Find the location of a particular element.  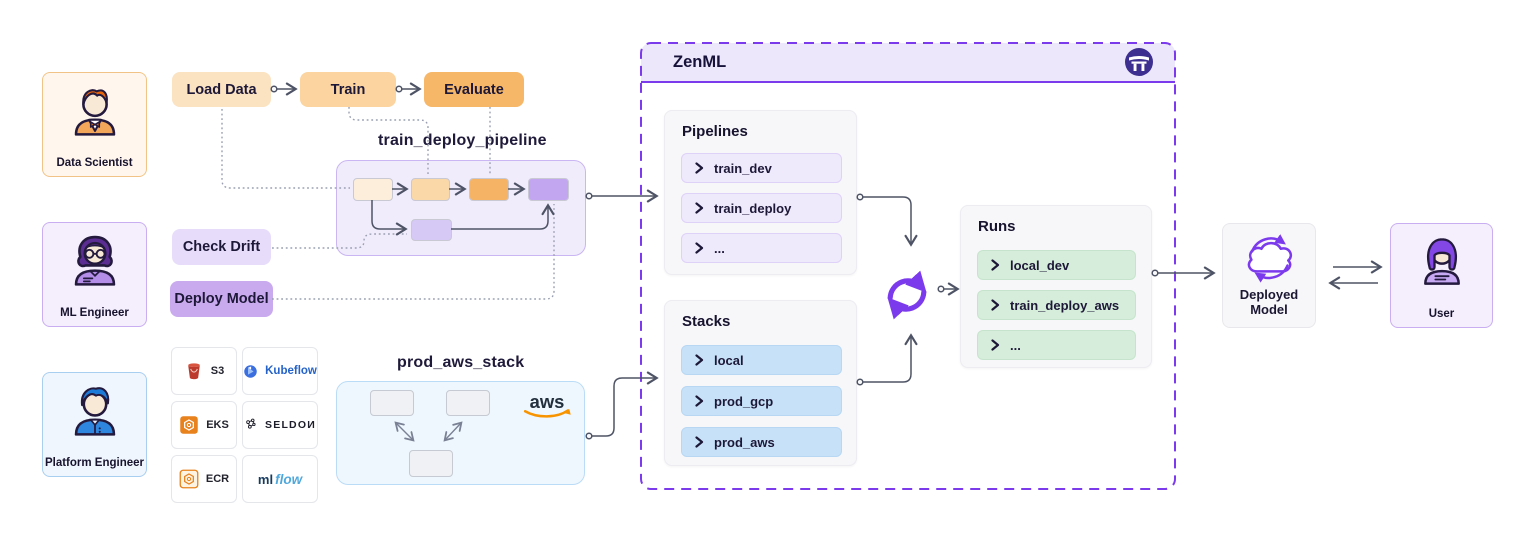

pipeline-item-train-deploy: train_deploy is located at coordinates (761, 208).